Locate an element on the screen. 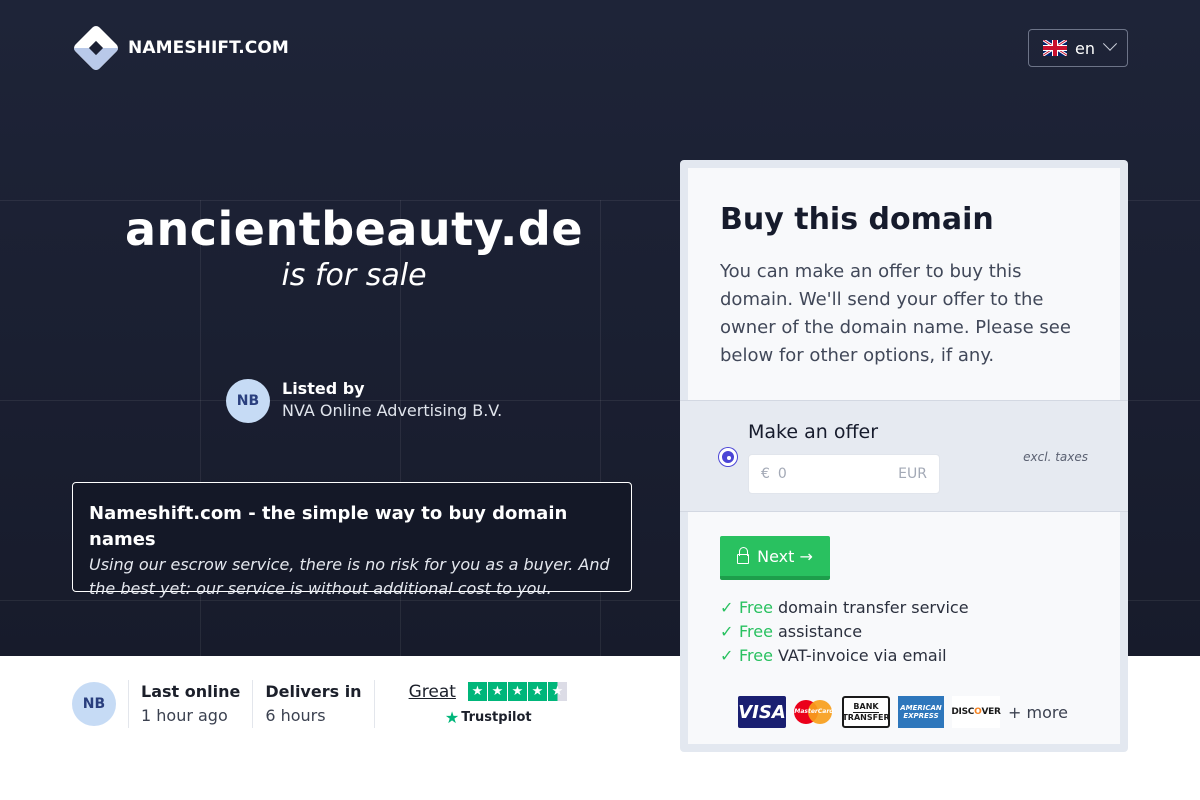  logo-diamond-icon is located at coordinates (96, 48).